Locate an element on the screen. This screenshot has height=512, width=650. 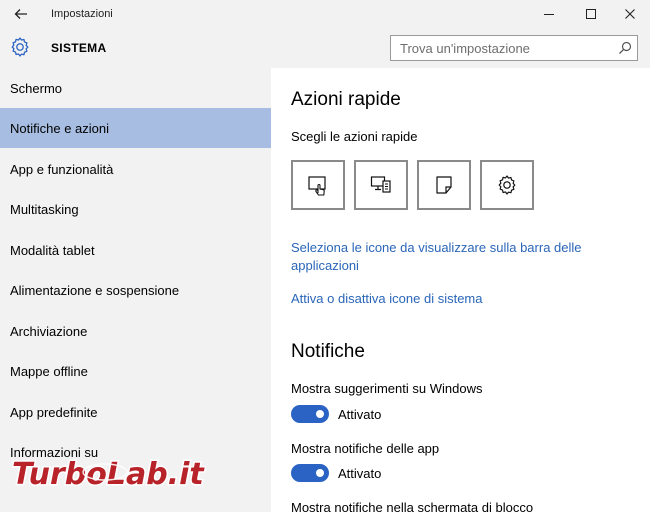
sidebar-item-archiviazione: Archiviazione is located at coordinates (135, 331).